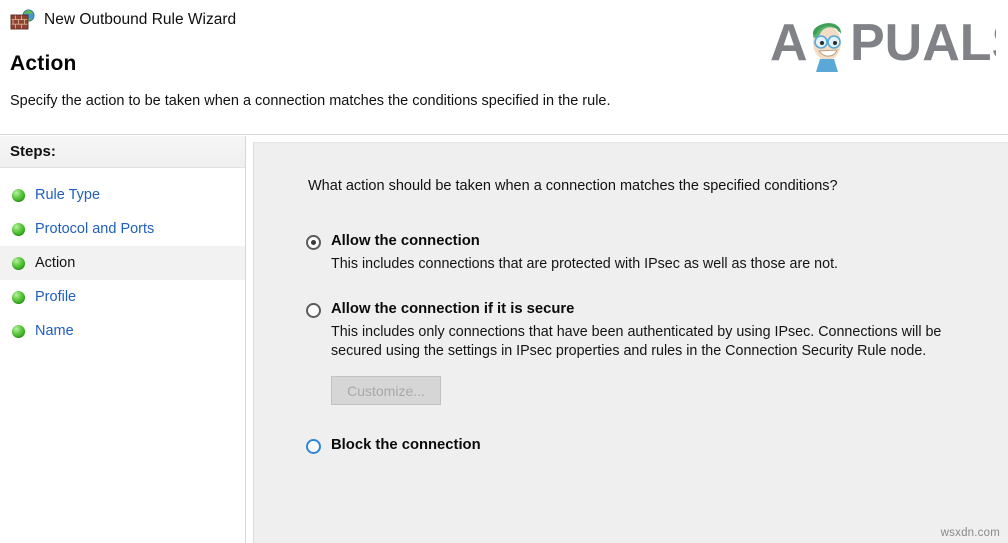 This screenshot has width=1008, height=543. Describe the element at coordinates (122, 331) in the screenshot. I see `sidebar-item-name: Name` at that location.